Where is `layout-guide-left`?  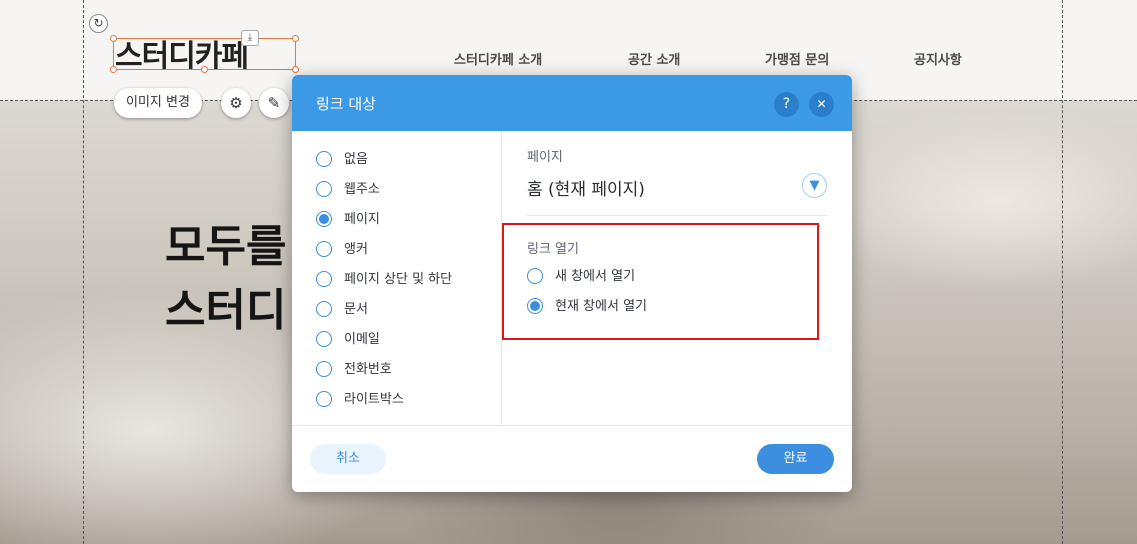 layout-guide-left is located at coordinates (83, 272).